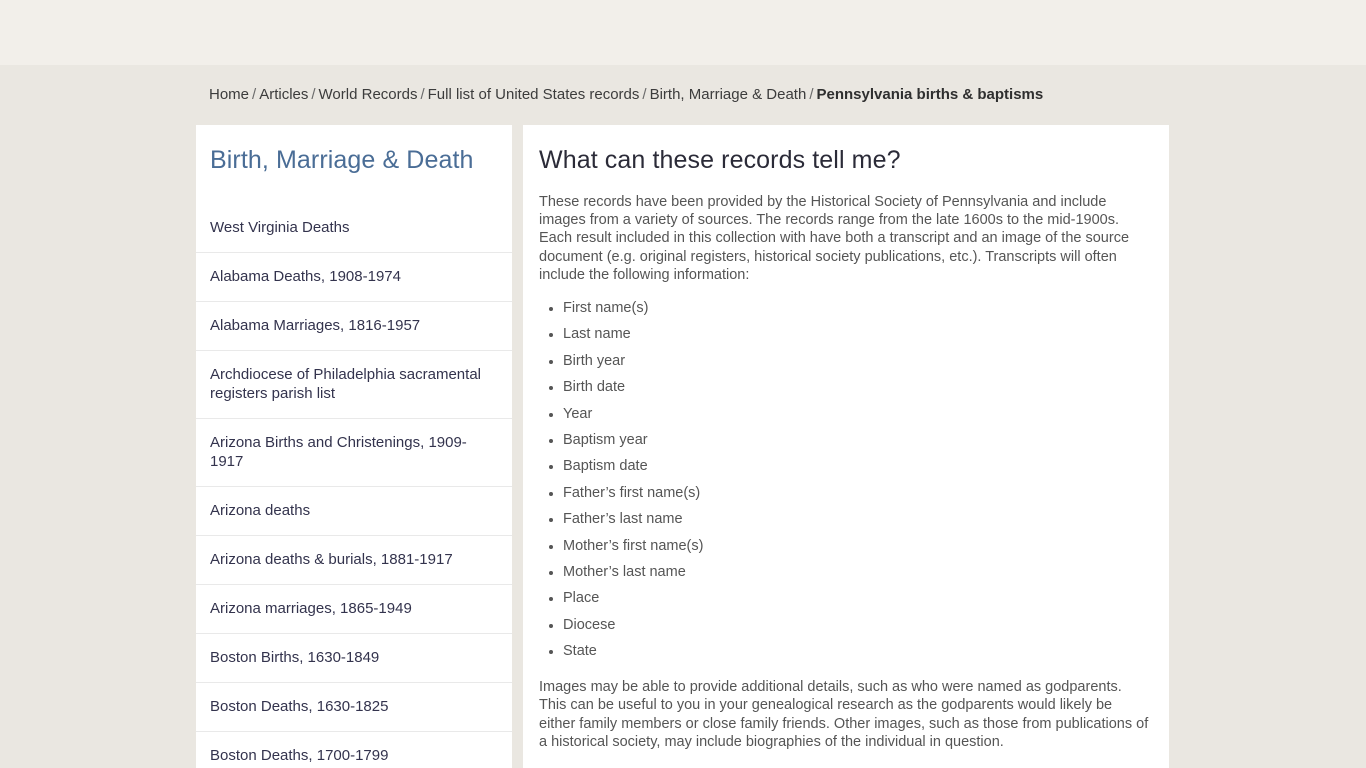 This screenshot has height=768, width=1366. I want to click on page-top-strip, so click(683, 32).